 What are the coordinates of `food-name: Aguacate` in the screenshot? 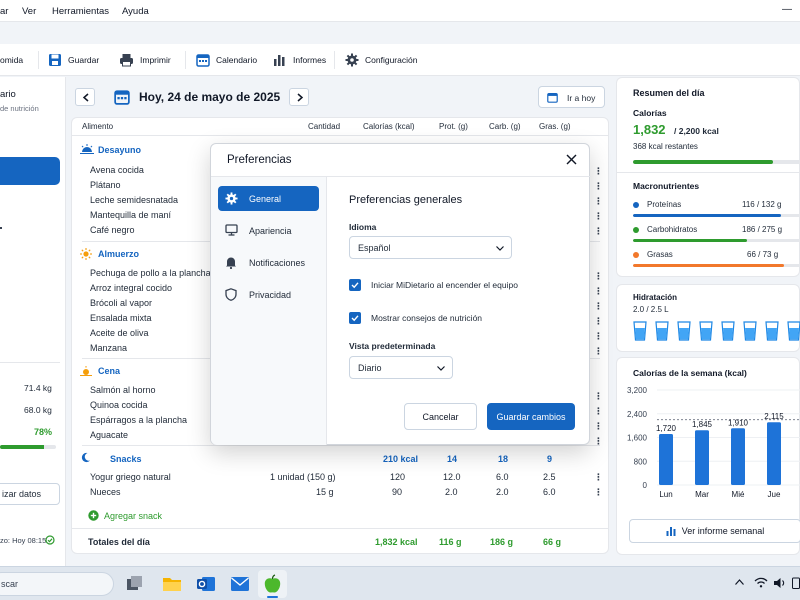 It's located at (109, 435).